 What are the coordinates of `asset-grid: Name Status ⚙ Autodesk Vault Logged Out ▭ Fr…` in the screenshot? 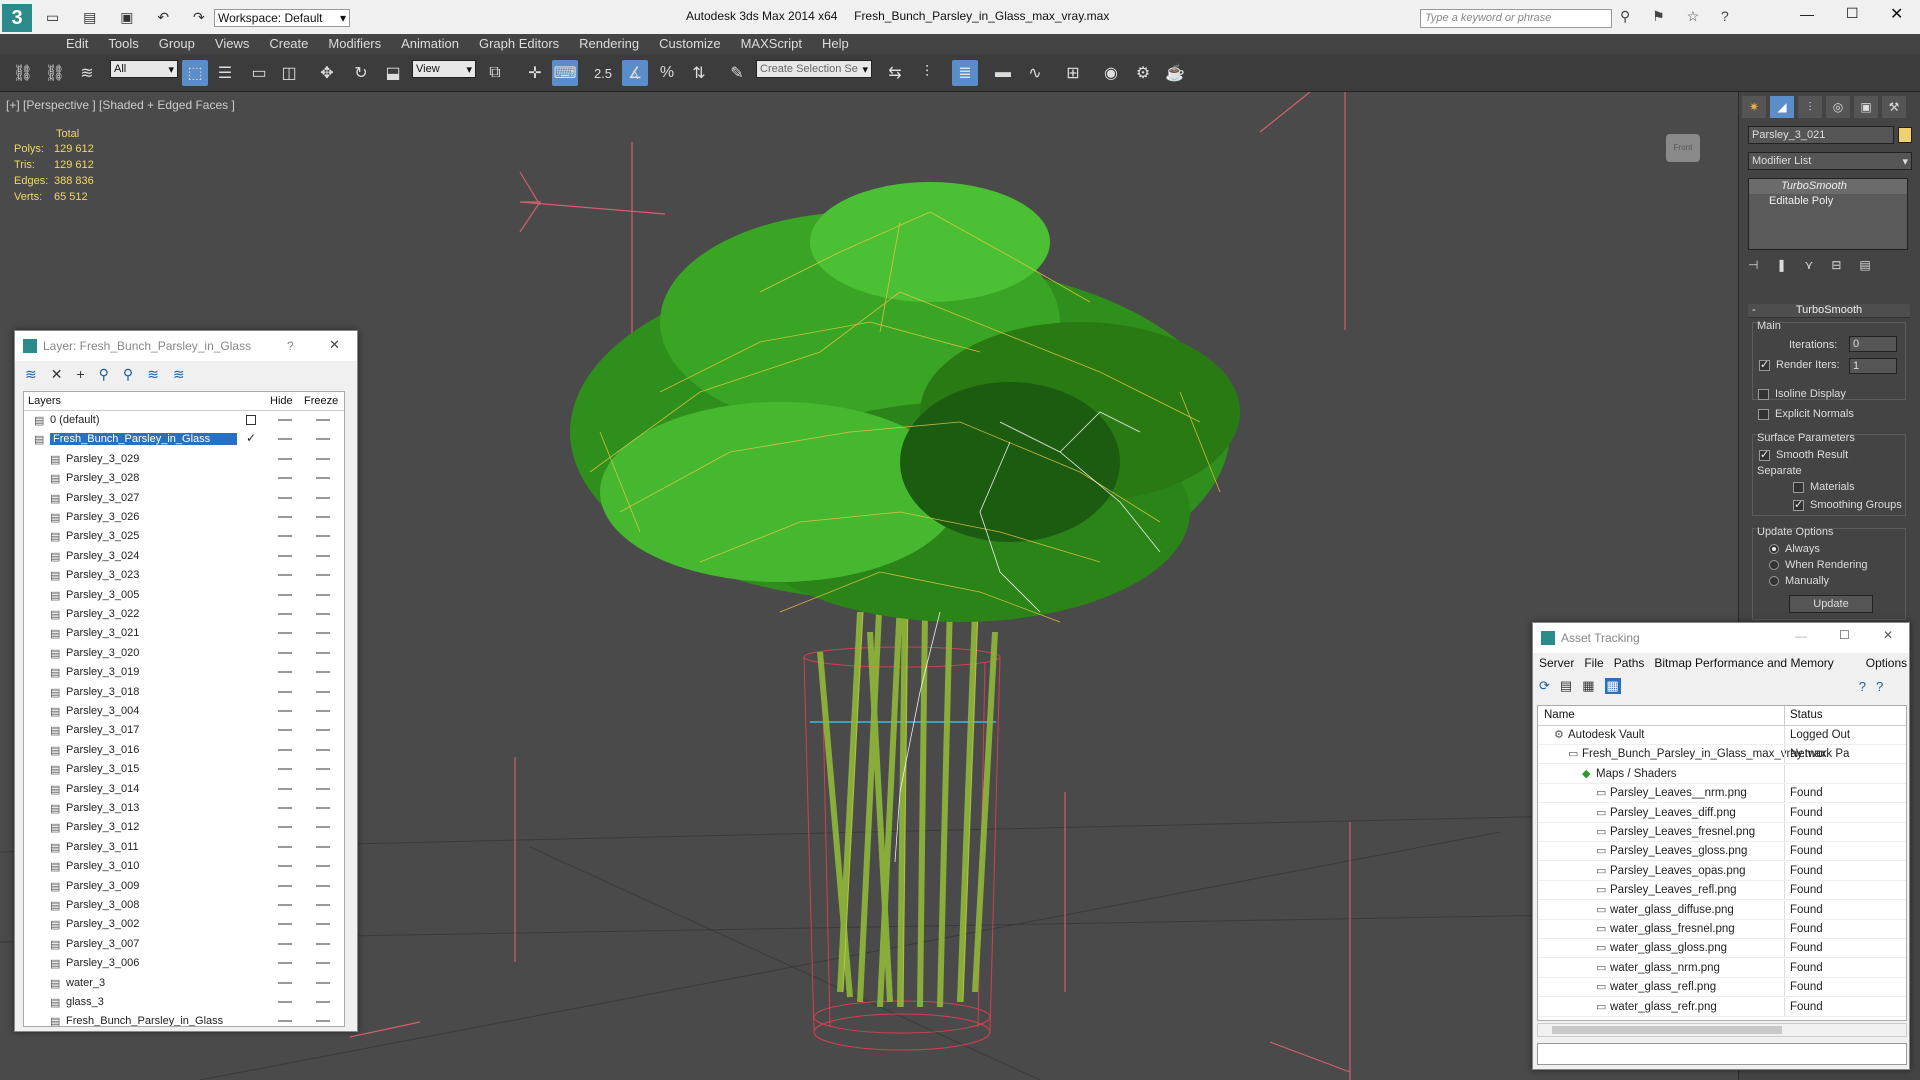 It's located at (1722, 863).